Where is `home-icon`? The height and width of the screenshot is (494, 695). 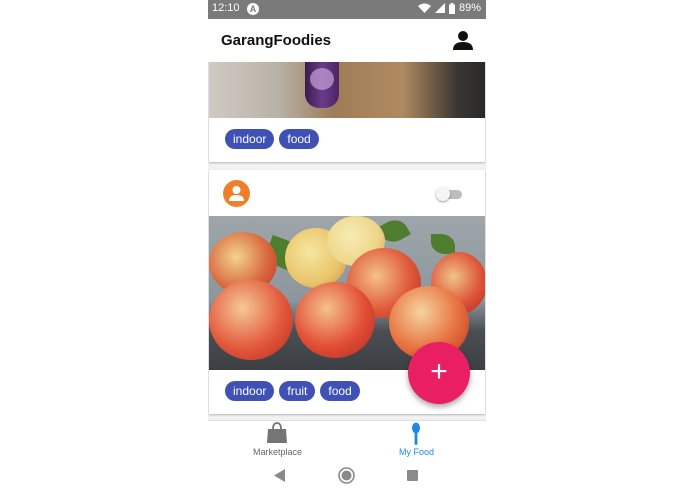
home-icon is located at coordinates (346, 475).